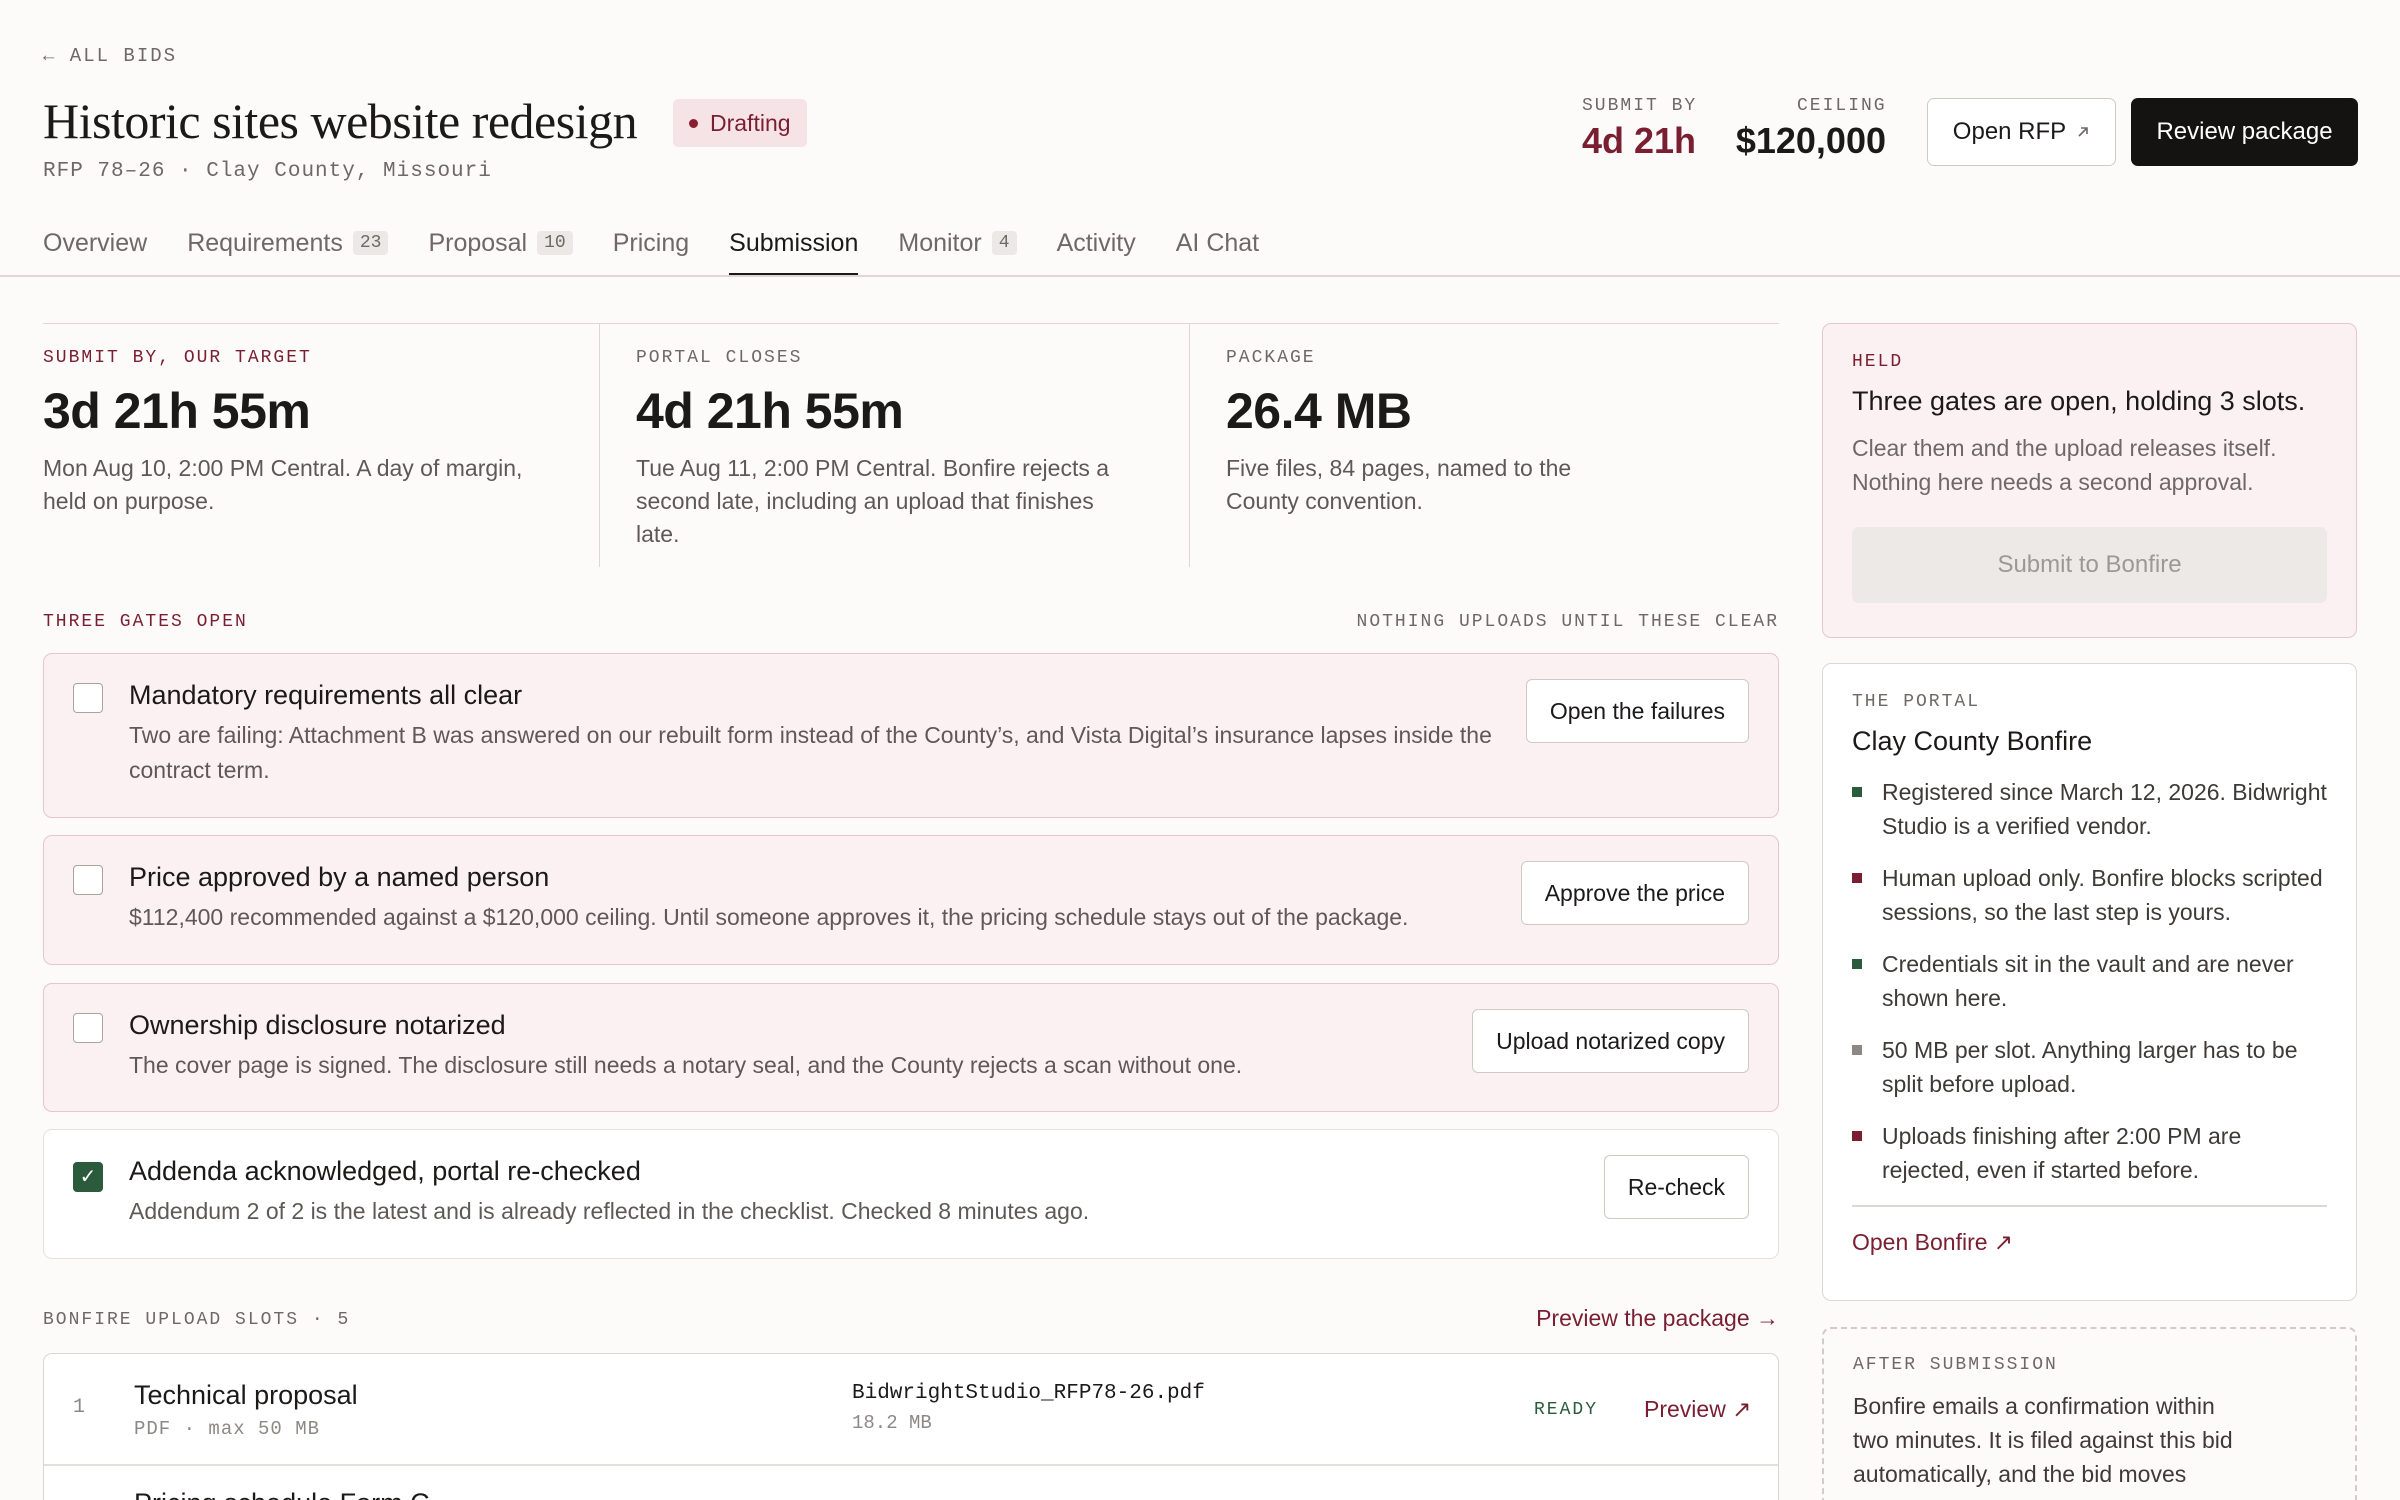 This screenshot has height=1500, width=2400. I want to click on tab-proposal: Proposal 10, so click(500, 243).